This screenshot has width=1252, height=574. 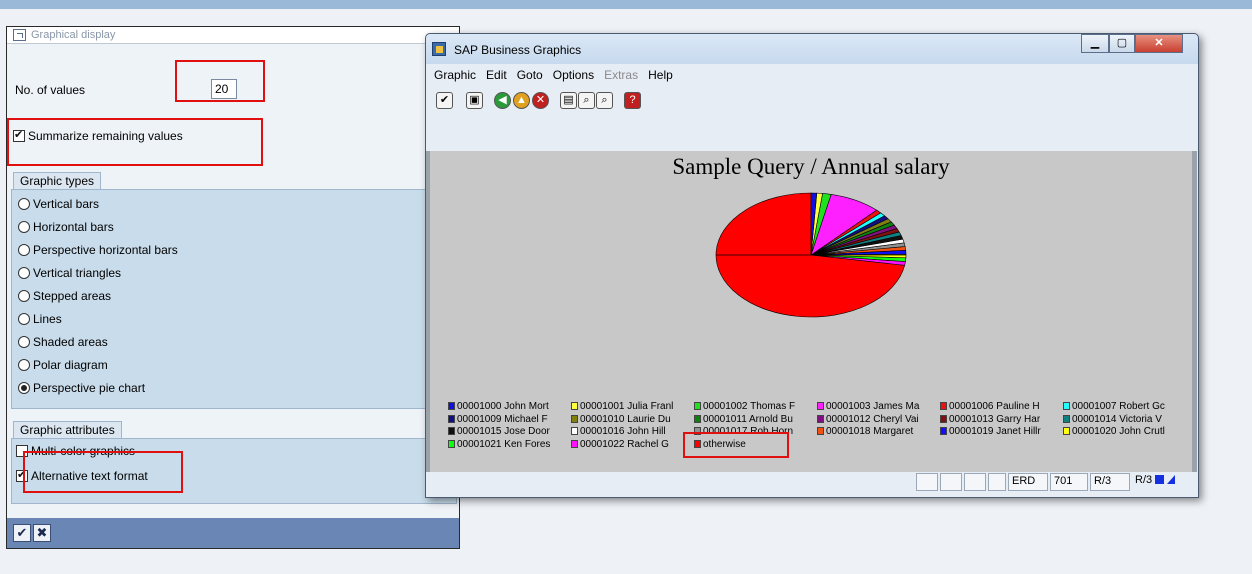 What do you see at coordinates (1118, 406) in the screenshot?
I see `legend-label: 00001007 Robert Gc` at bounding box center [1118, 406].